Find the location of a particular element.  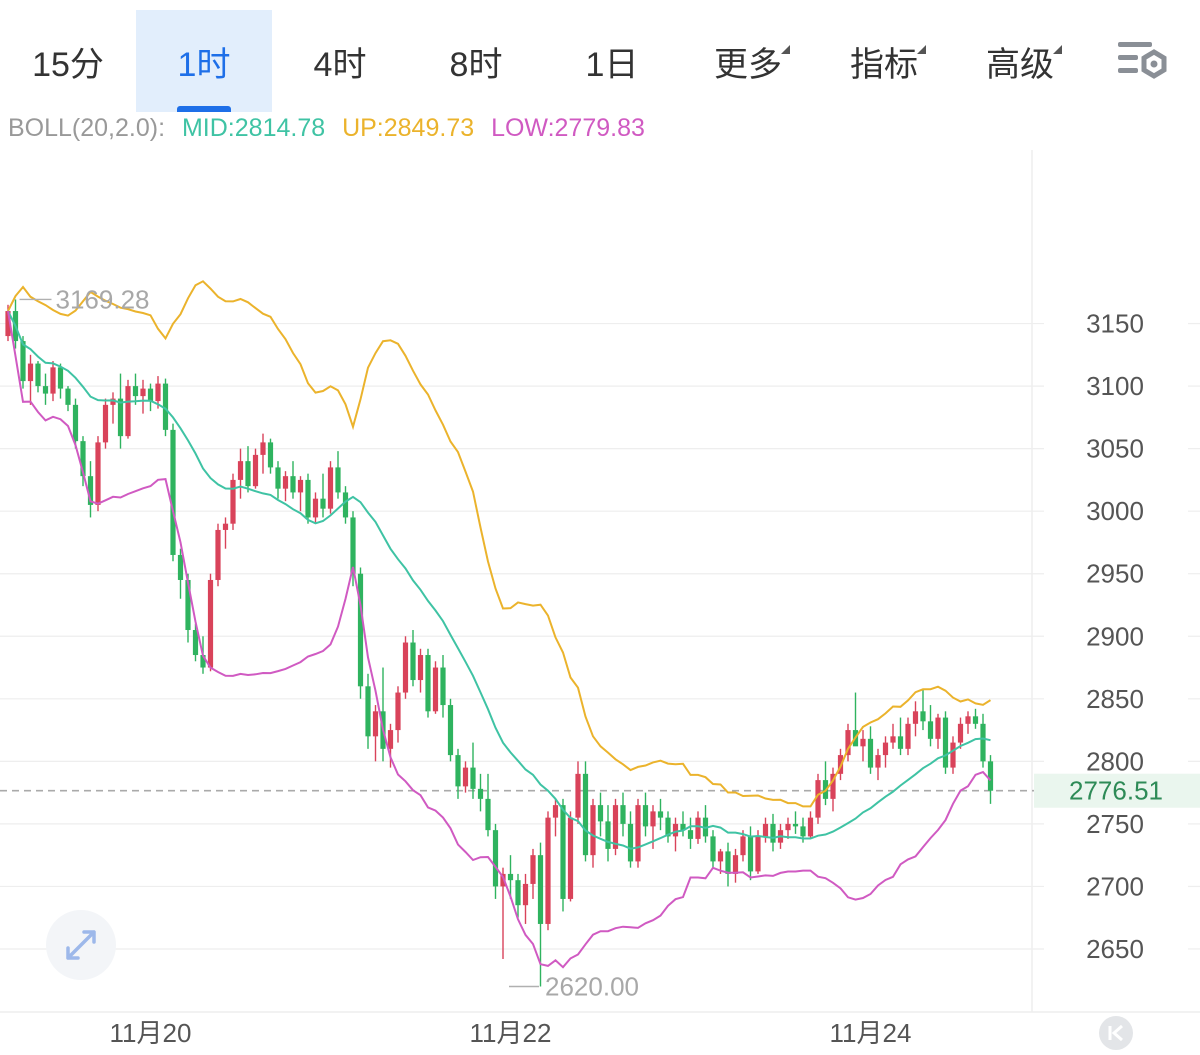

y-tick-label: 3000 is located at coordinates (1115, 511).